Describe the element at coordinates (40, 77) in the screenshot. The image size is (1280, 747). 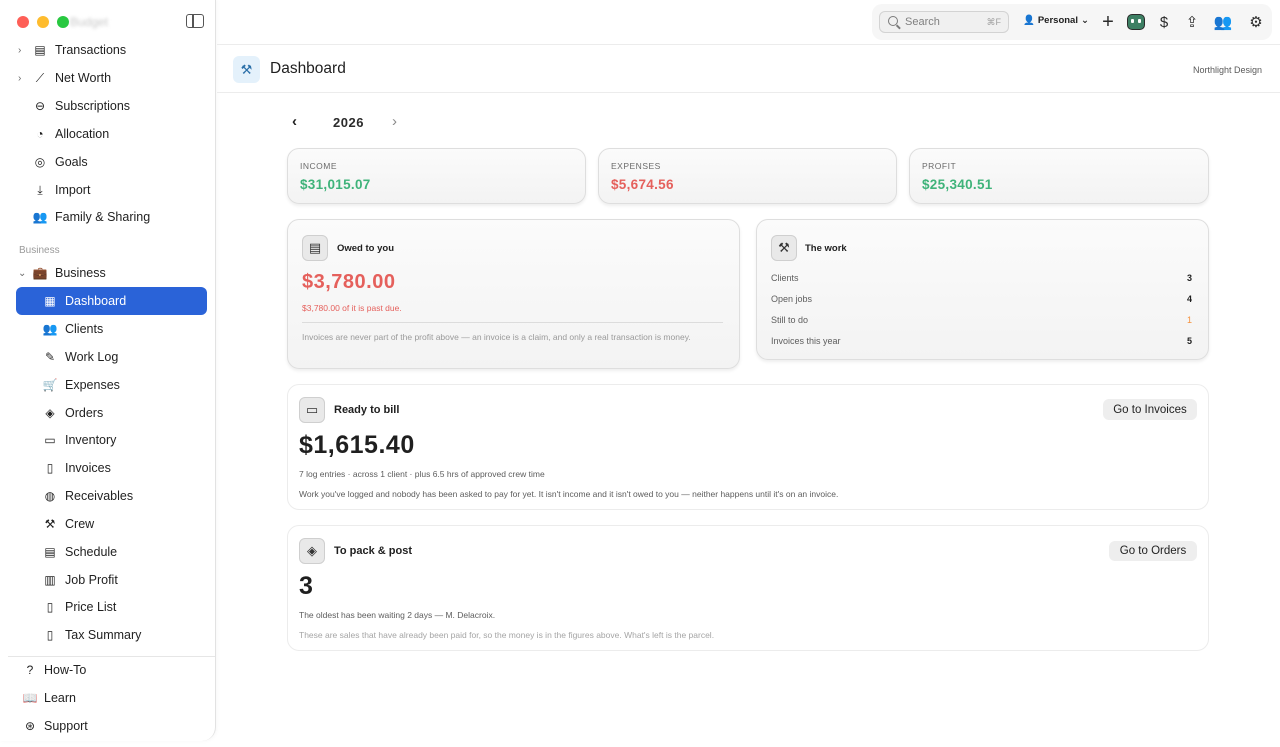
I see `chart-line-icon: ⟋` at that location.